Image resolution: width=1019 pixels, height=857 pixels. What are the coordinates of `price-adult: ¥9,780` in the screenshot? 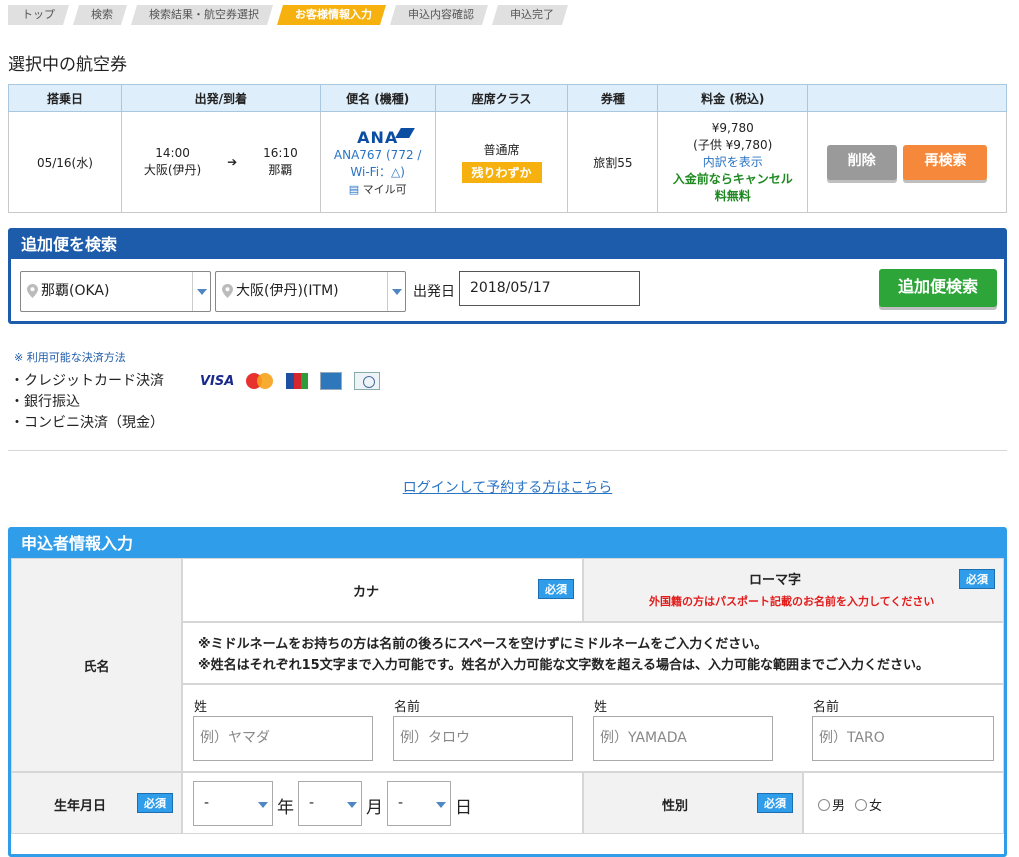 It's located at (732, 127).